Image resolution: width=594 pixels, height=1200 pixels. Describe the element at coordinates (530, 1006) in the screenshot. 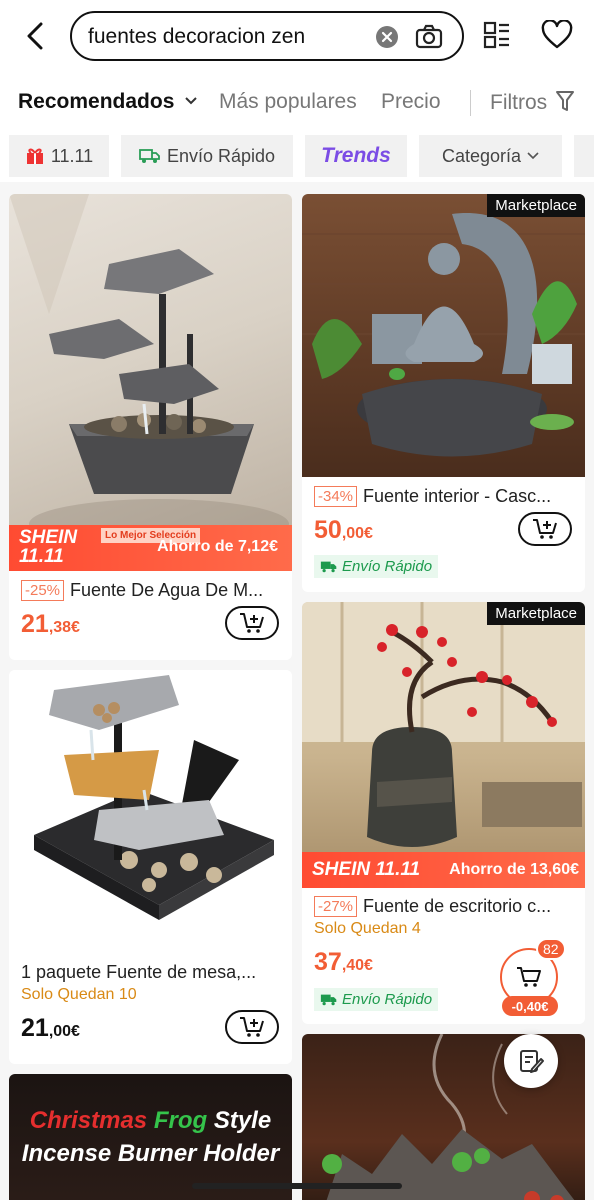

I see `cart-saving-badge: -0,40€` at that location.